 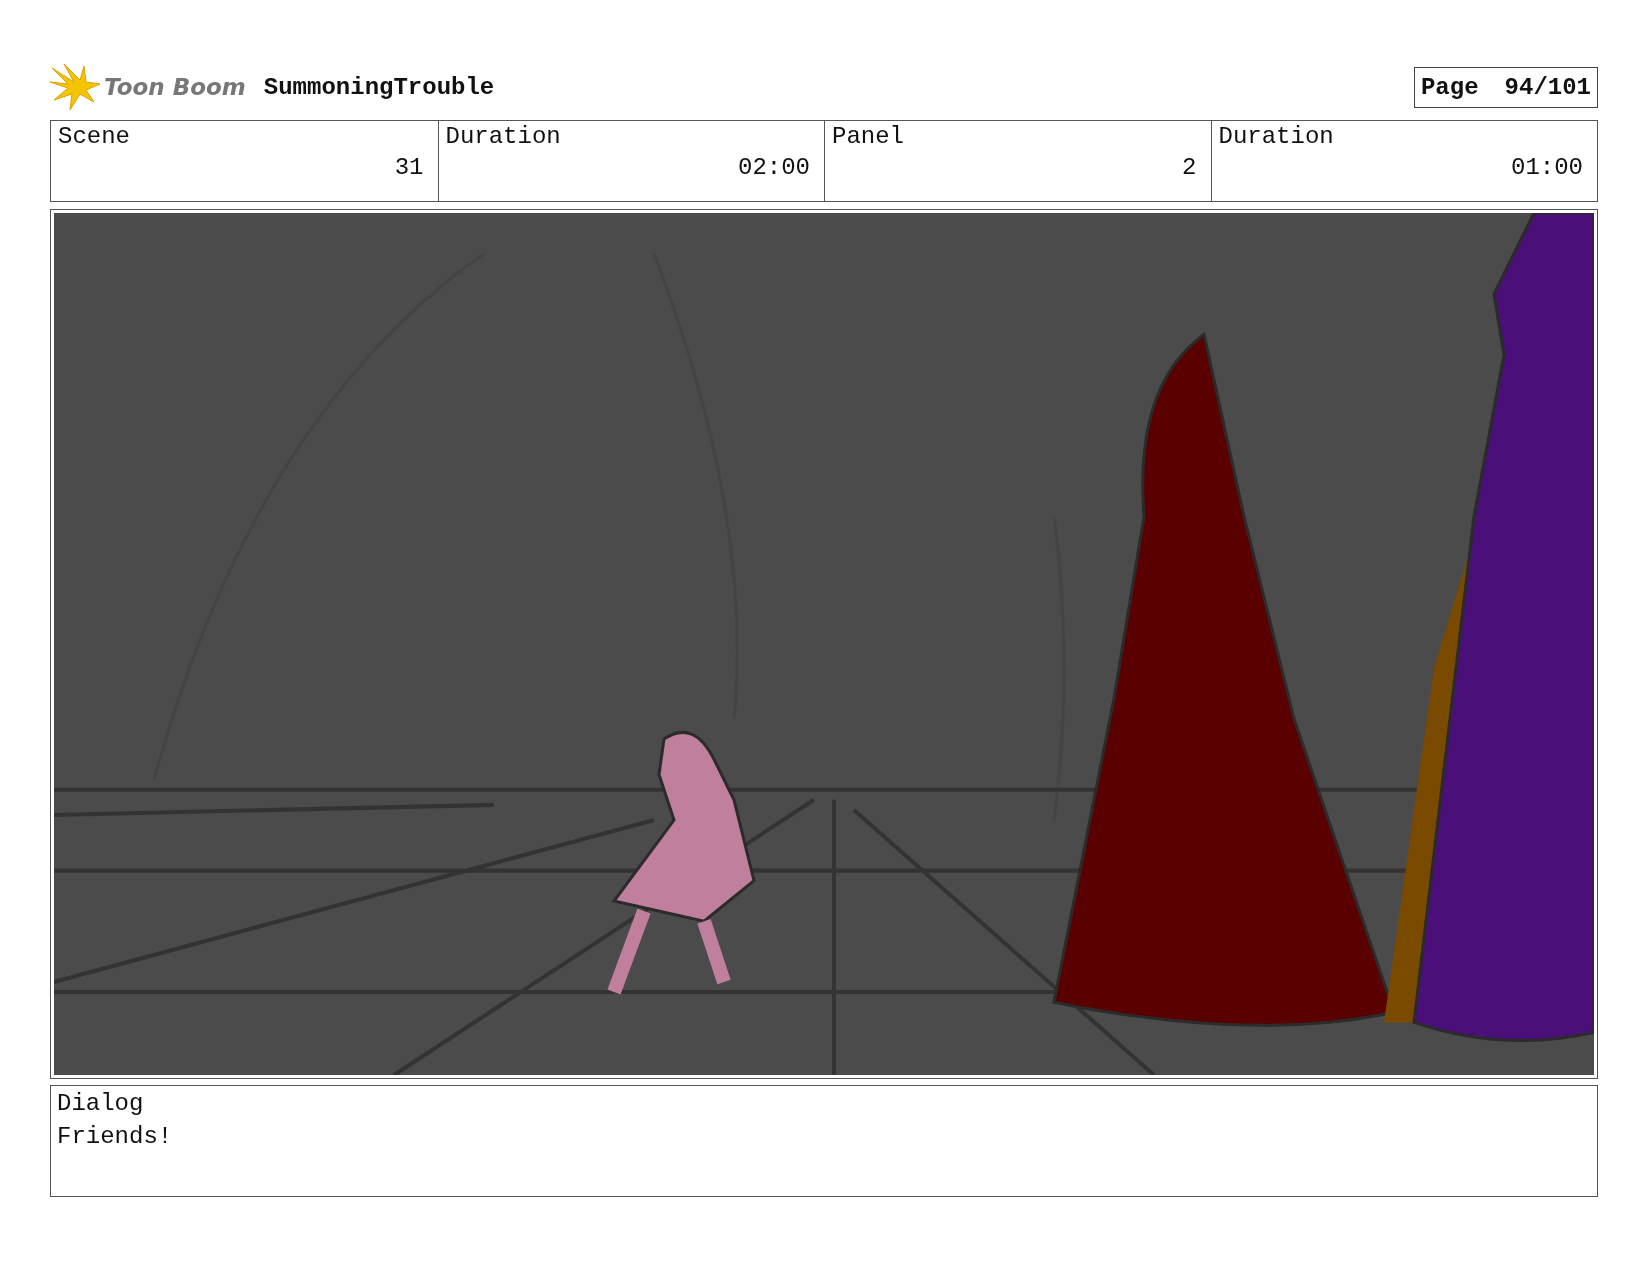 What do you see at coordinates (774, 167) in the screenshot?
I see `field-value: 02:00` at bounding box center [774, 167].